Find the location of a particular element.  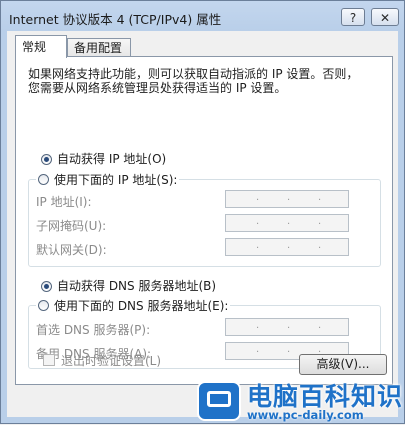

help-button: ? is located at coordinates (353, 17).